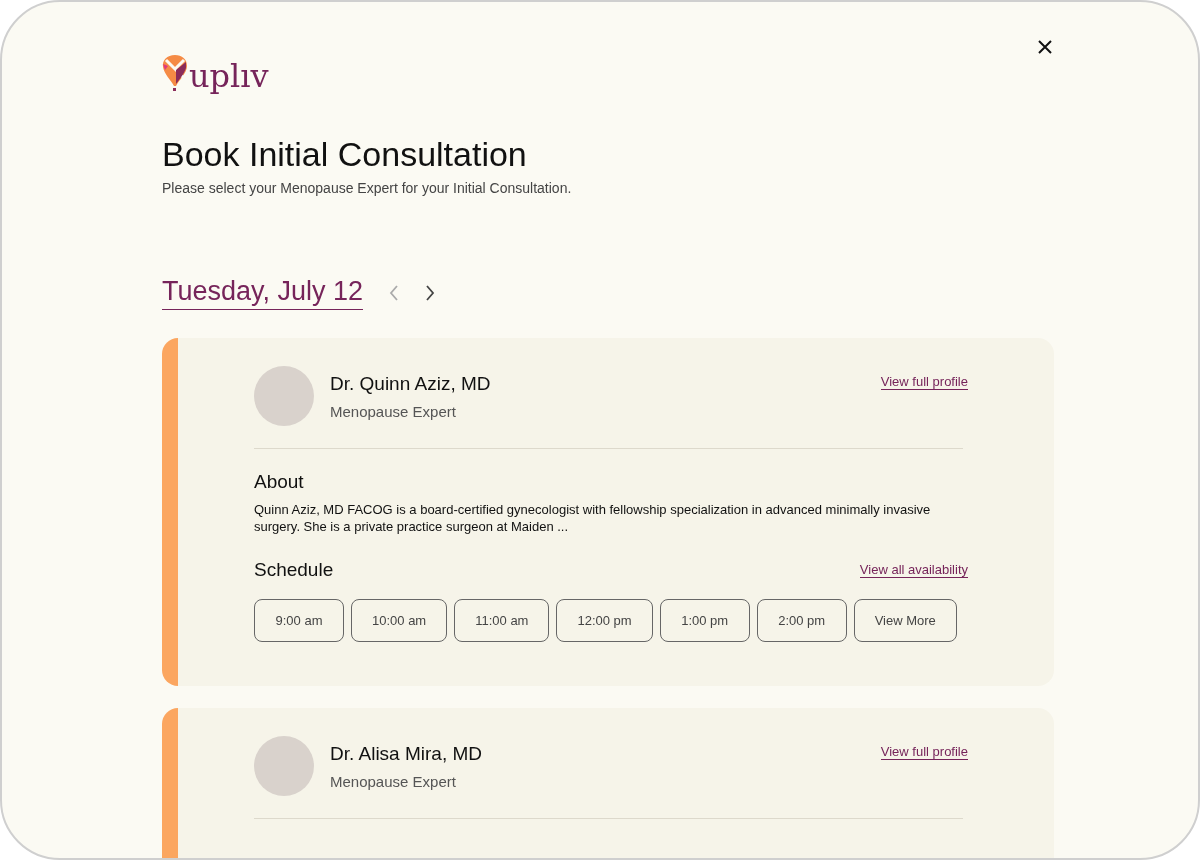  Describe the element at coordinates (229, 76) in the screenshot. I see `logo-wordmark: uplıv` at that location.